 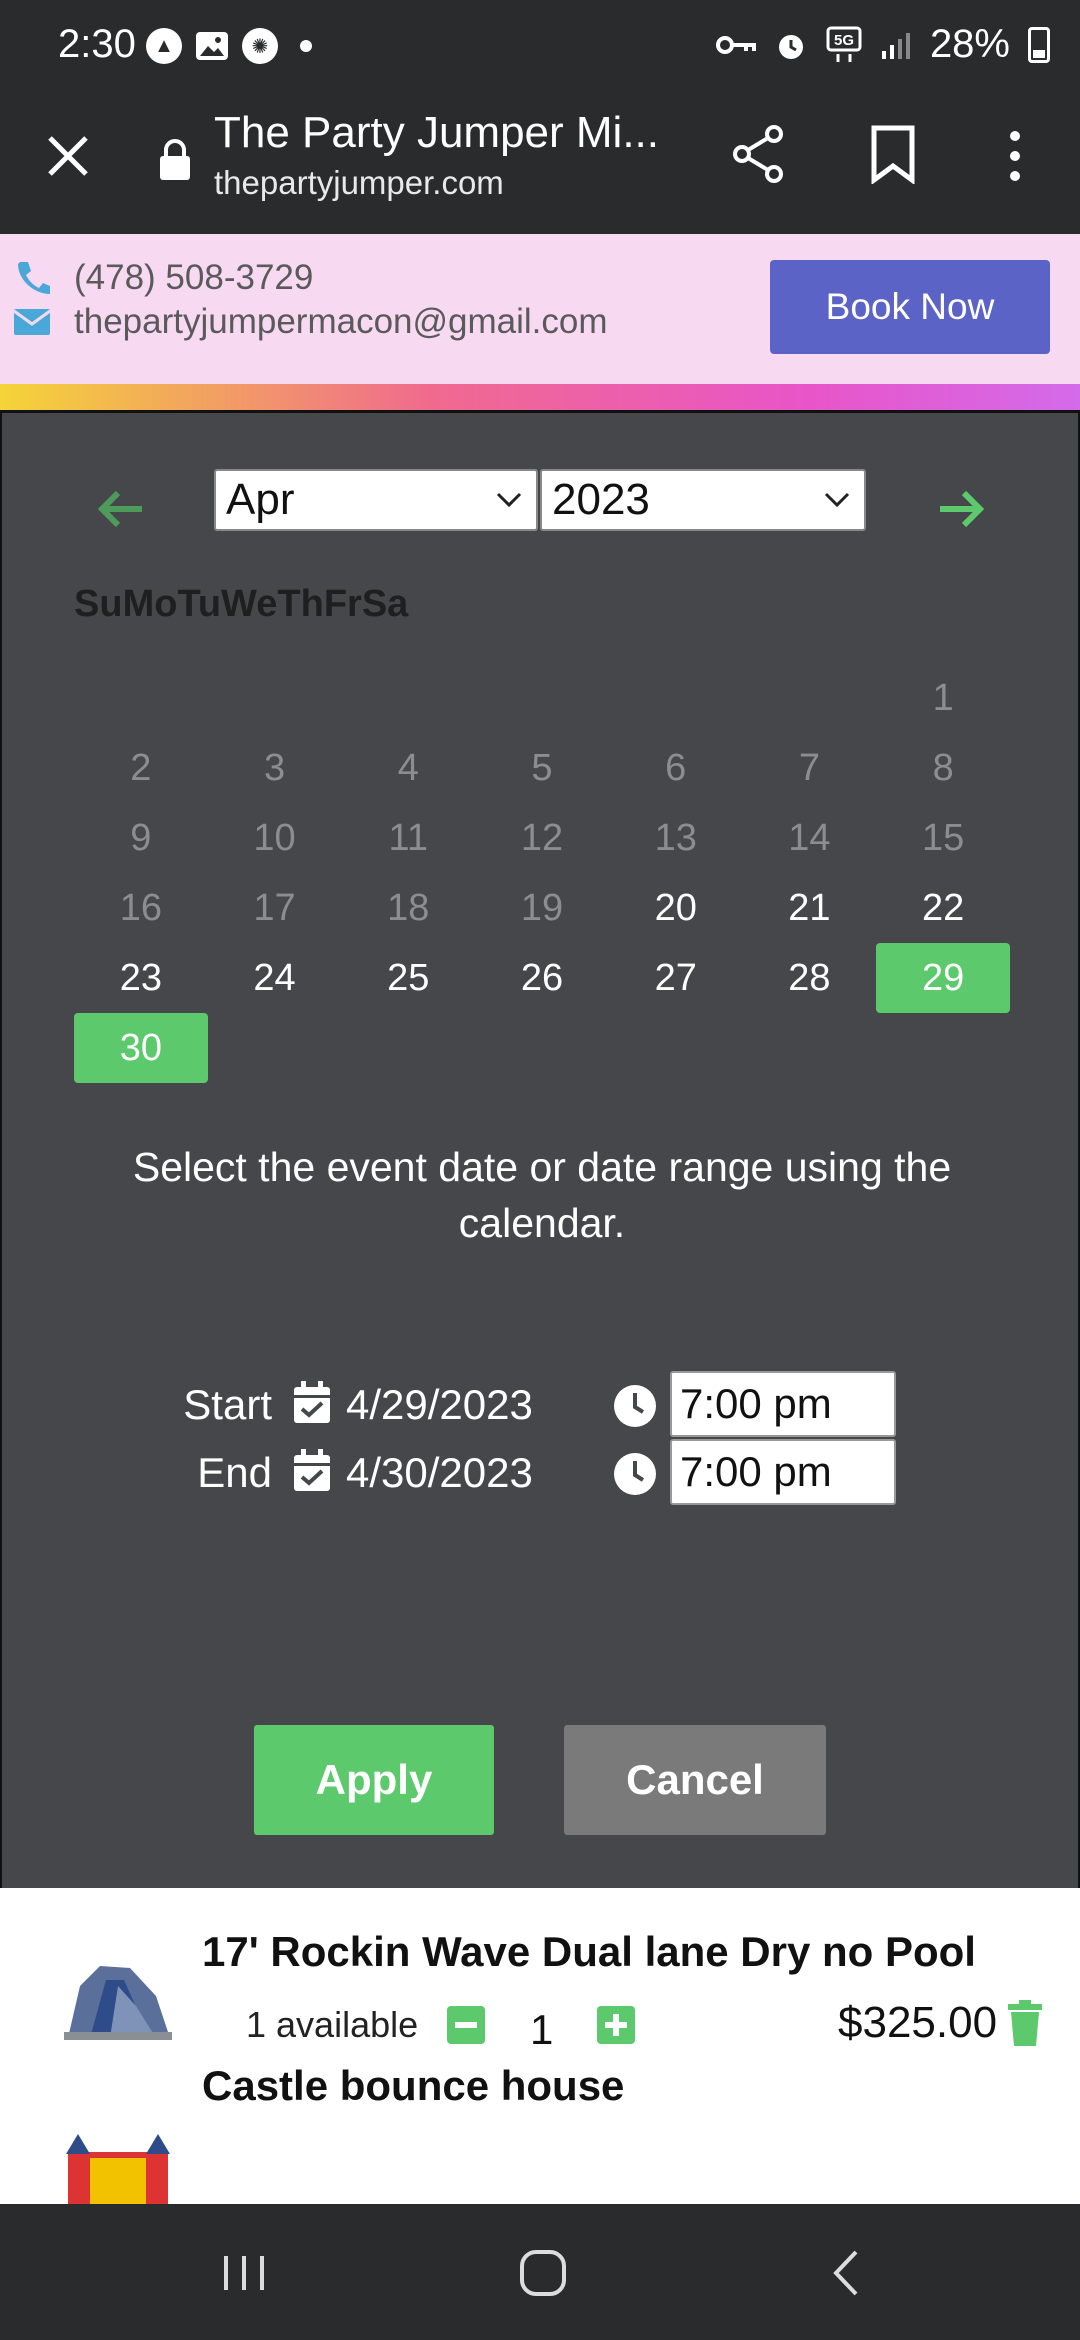 What do you see at coordinates (193, 278) in the screenshot?
I see `phone-number: (478) 508-3729` at bounding box center [193, 278].